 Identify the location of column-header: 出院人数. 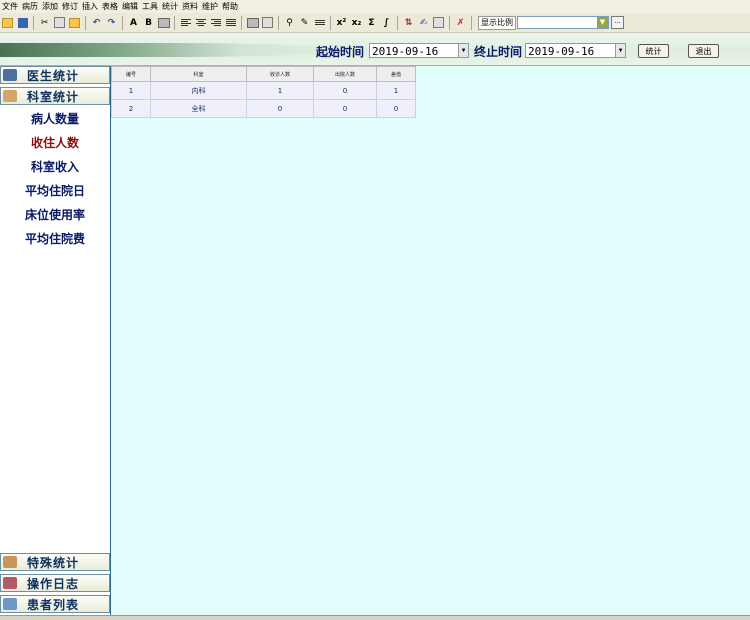
(345, 74).